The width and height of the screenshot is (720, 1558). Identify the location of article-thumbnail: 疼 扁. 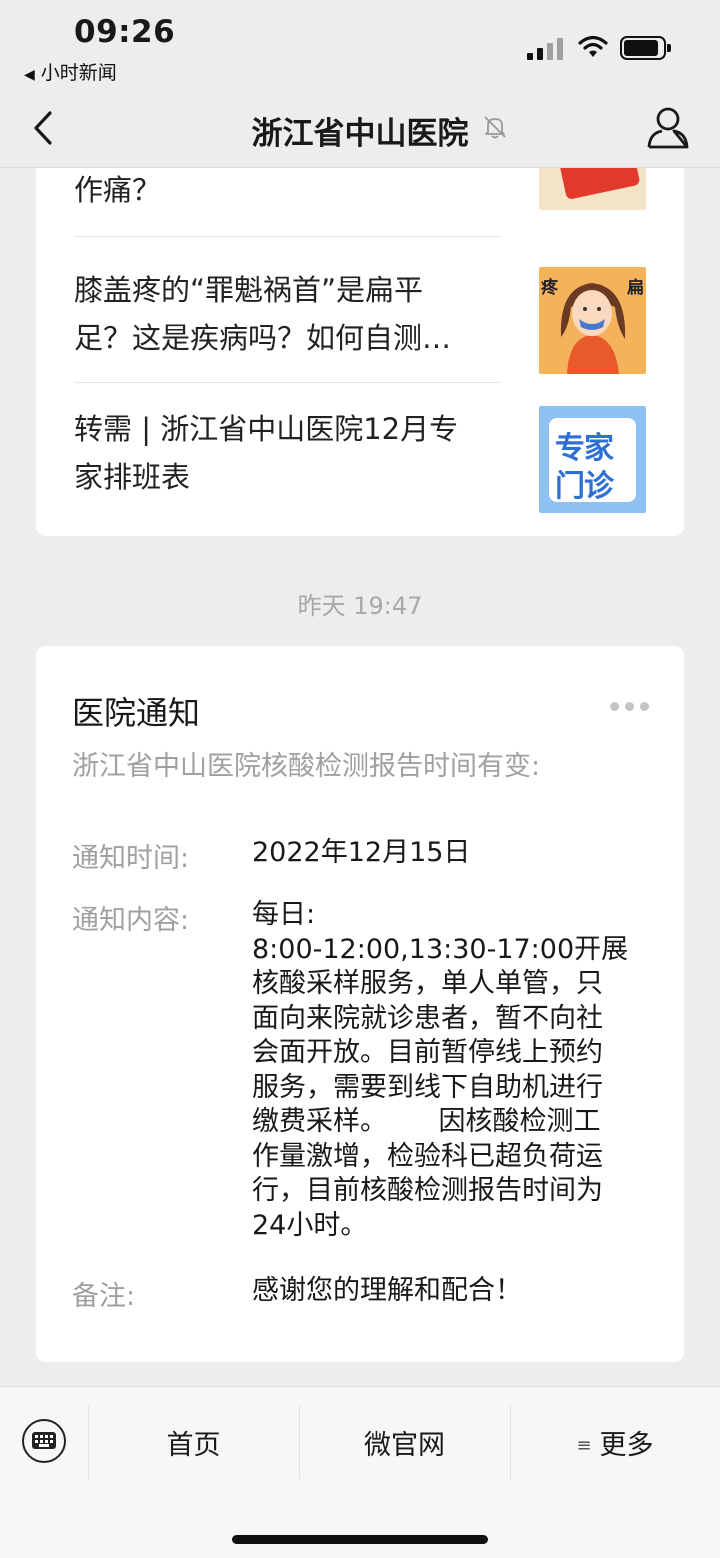
(592, 320).